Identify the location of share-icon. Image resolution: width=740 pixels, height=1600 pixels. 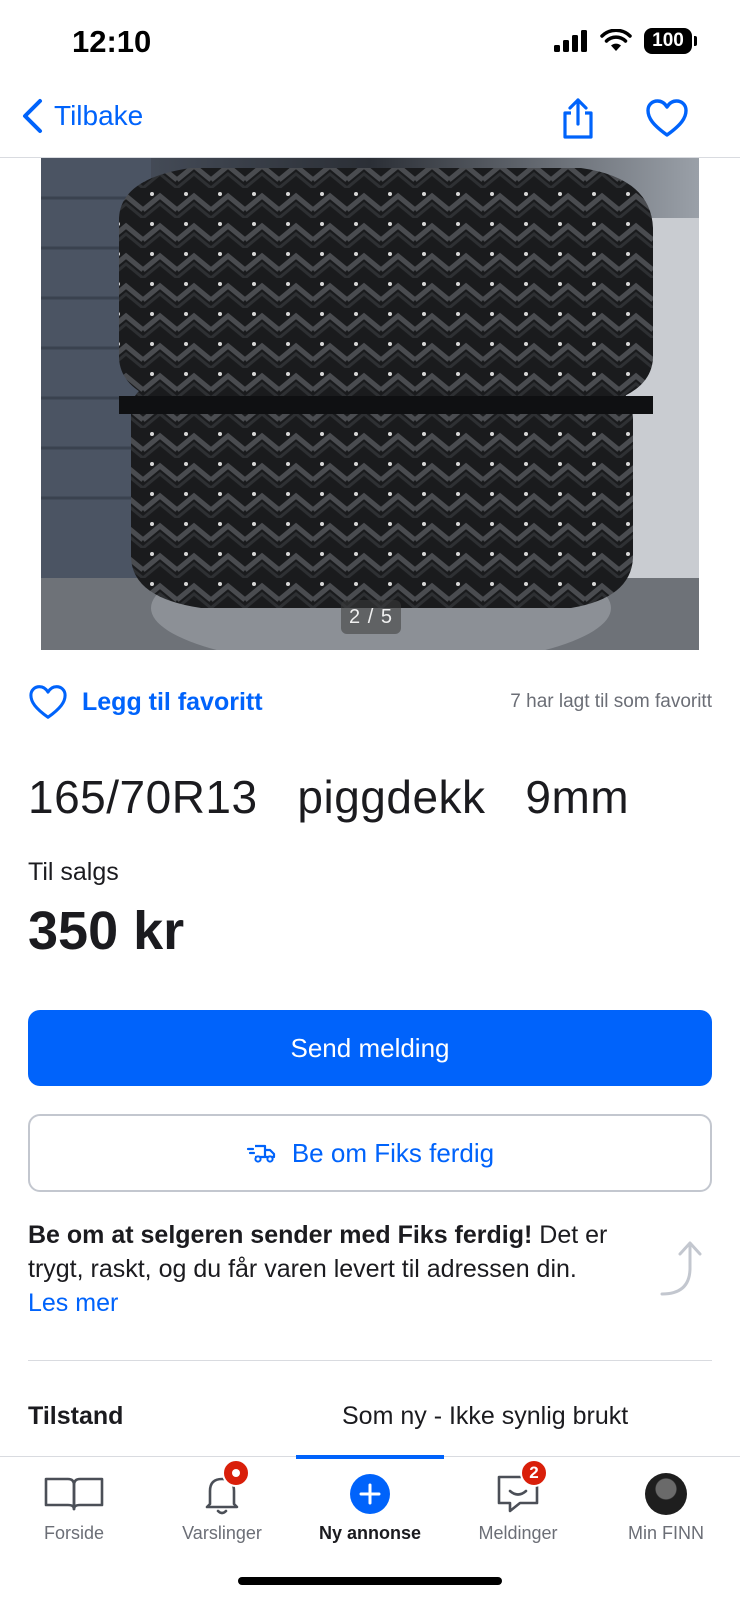
(578, 118).